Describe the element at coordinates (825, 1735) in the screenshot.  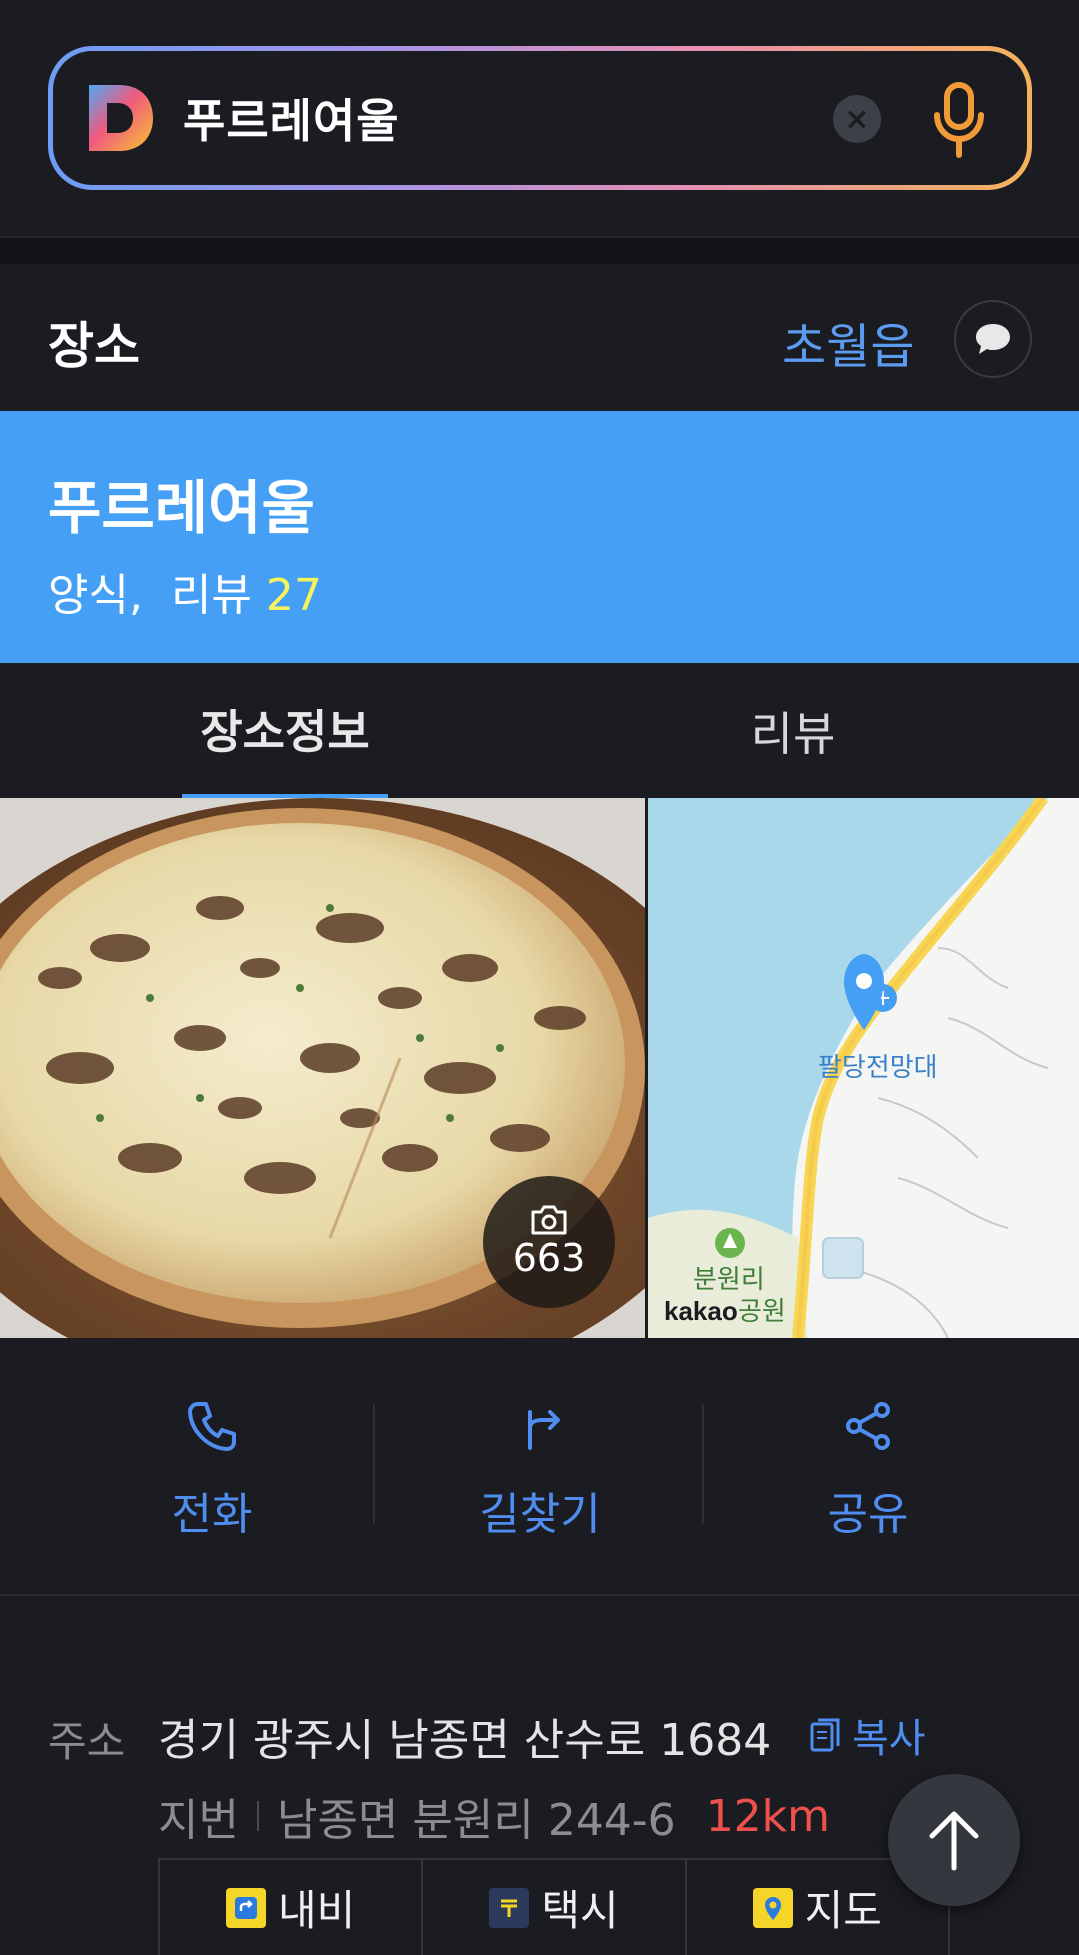
I see `copy-icon` at that location.